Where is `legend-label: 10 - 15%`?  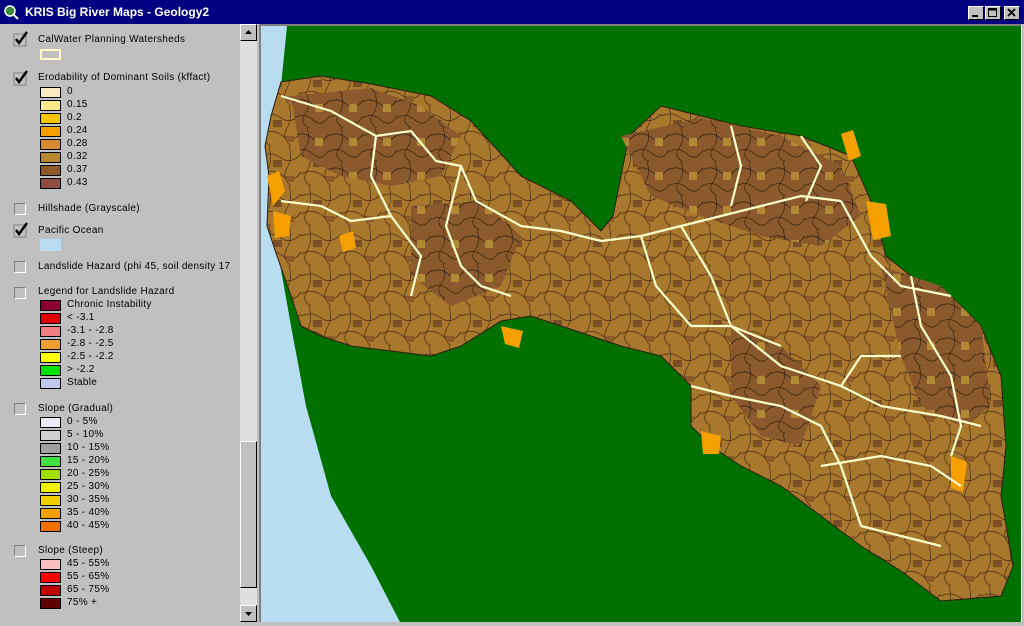 legend-label: 10 - 15% is located at coordinates (88, 447).